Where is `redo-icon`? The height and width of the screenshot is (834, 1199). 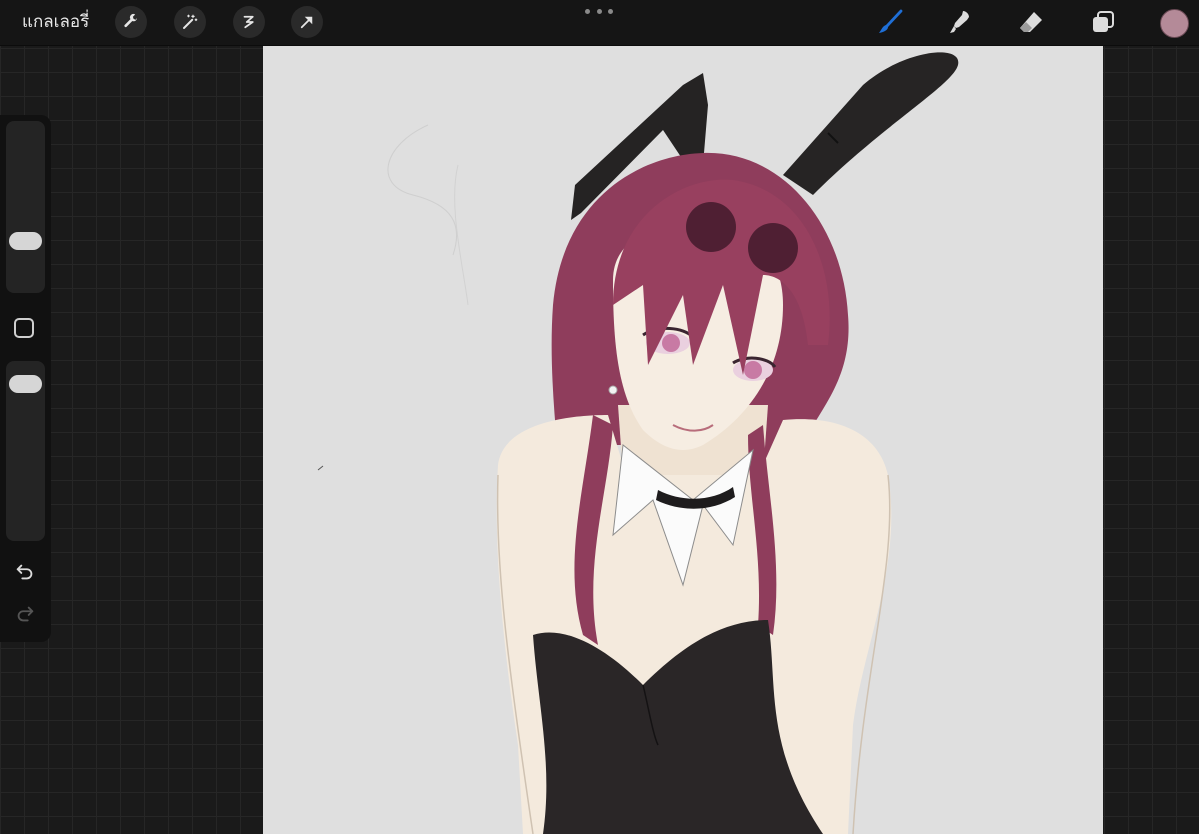
redo-icon is located at coordinates (25, 614).